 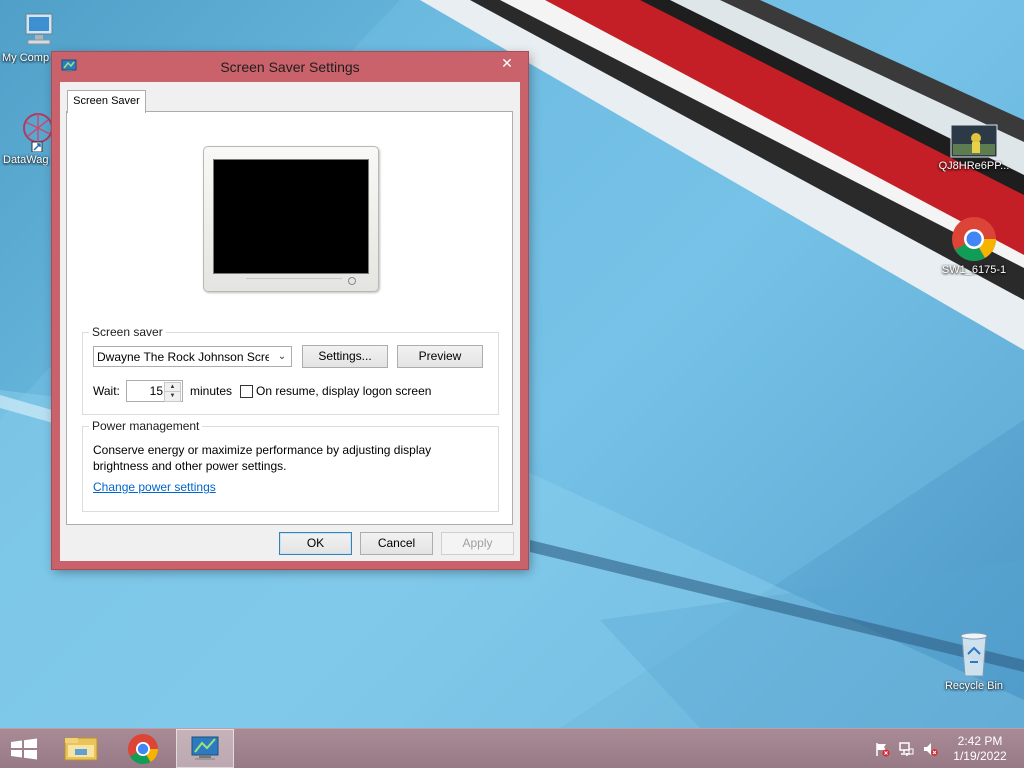 I want to click on taskbar-file-explorer, so click(x=81, y=748).